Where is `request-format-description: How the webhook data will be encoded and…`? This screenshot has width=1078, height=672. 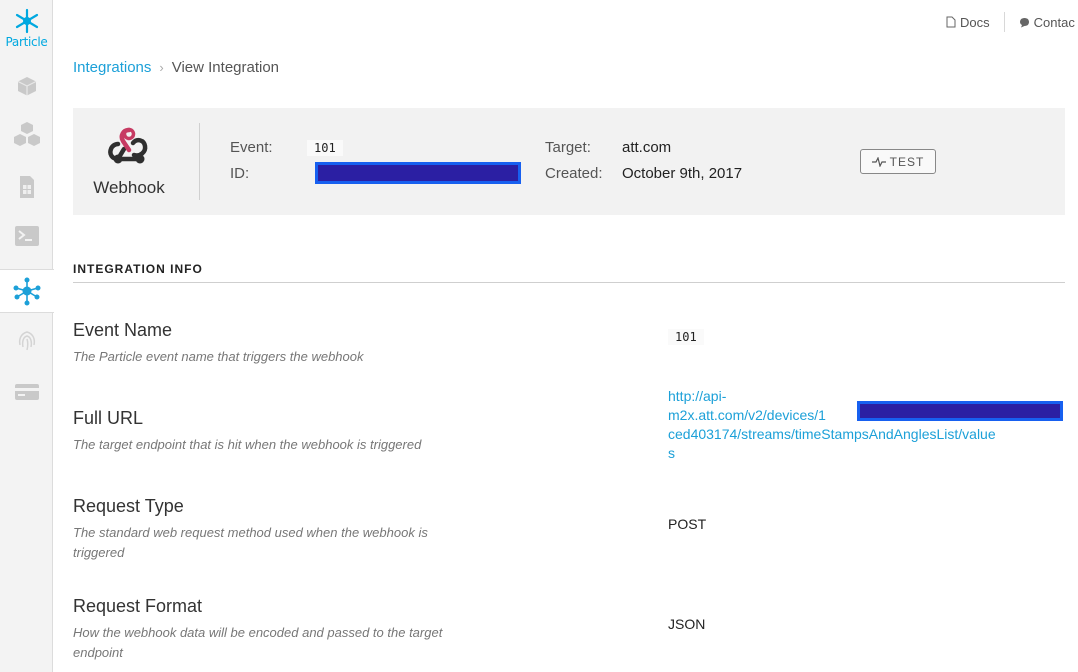
request-format-description: How the webhook data will be encoded and… is located at coordinates (258, 642).